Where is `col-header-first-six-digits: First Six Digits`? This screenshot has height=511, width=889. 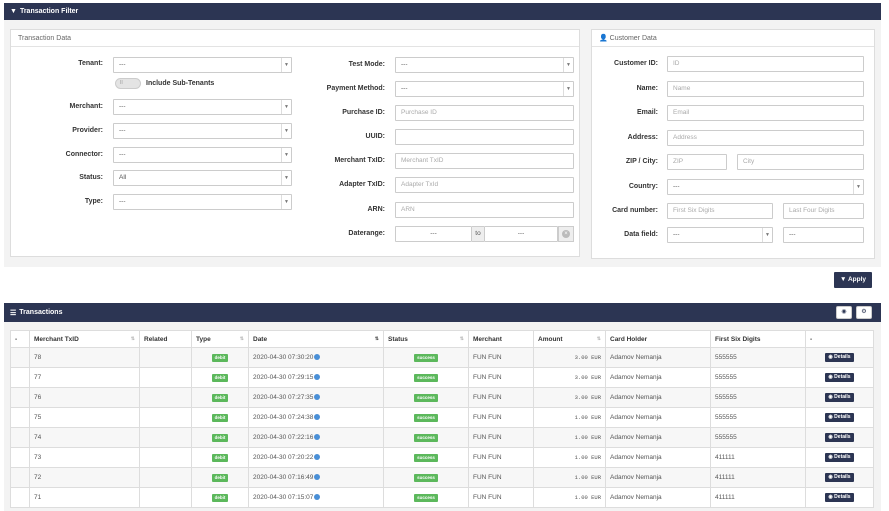
col-header-first-six-digits: First Six Digits is located at coordinates (758, 339).